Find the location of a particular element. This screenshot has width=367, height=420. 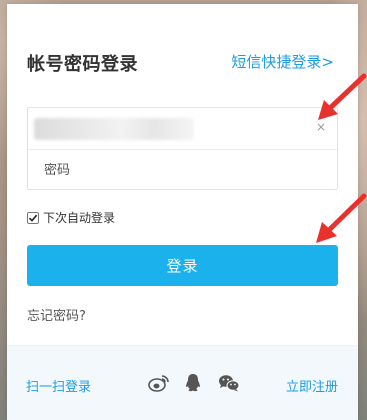

remember-me-checkbox: 下次自动登录 is located at coordinates (71, 217).